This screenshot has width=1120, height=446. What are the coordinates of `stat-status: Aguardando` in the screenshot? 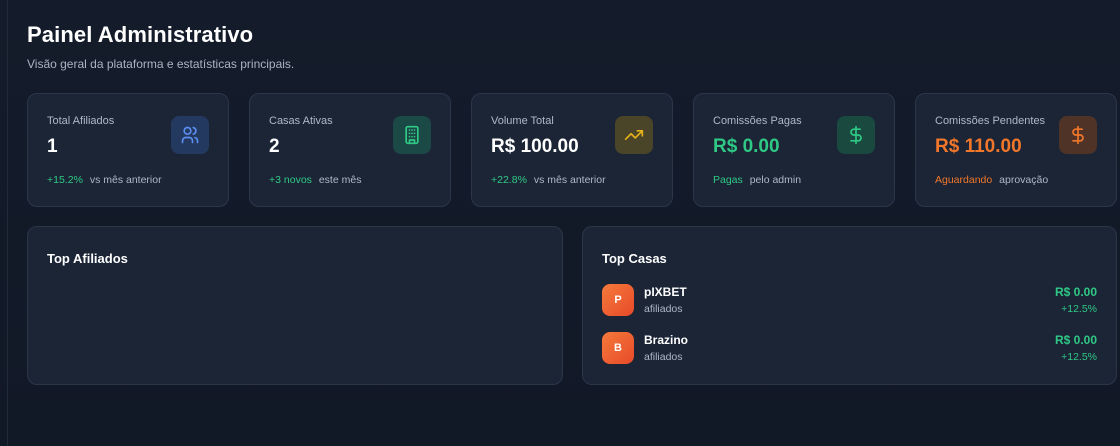 It's located at (964, 180).